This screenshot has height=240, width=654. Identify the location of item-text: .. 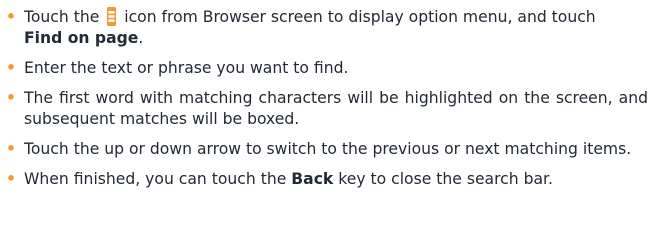
(141, 38).